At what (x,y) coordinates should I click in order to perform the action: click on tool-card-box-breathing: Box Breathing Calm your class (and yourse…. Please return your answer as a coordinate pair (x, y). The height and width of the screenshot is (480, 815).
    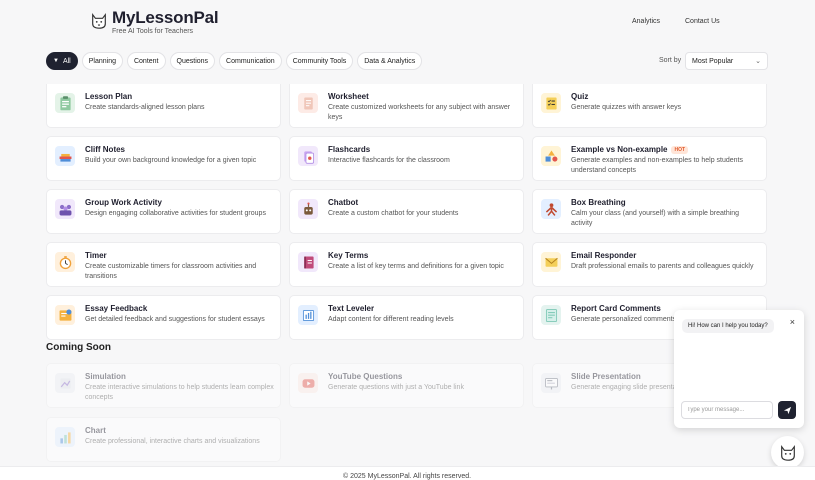
    Looking at the image, I should click on (649, 211).